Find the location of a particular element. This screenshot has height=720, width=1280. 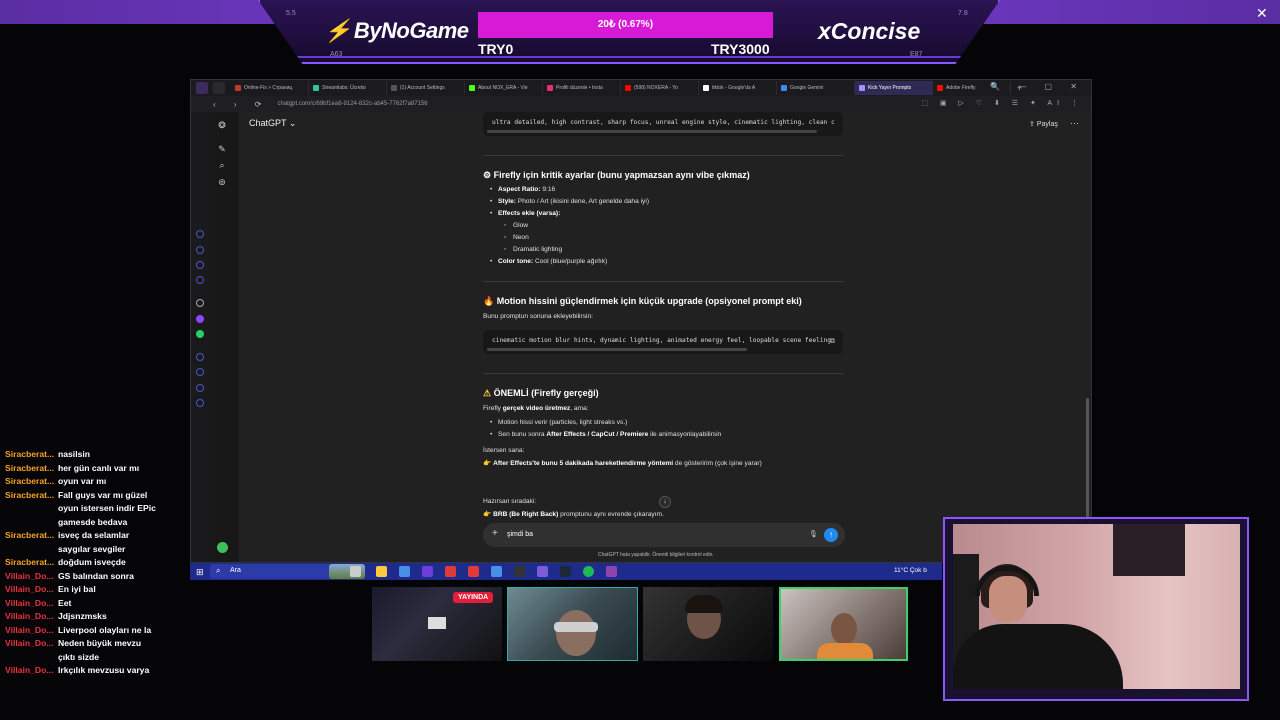

chat-message: Siracberat... her gün canlı var mı is located at coordinates (80, 469).